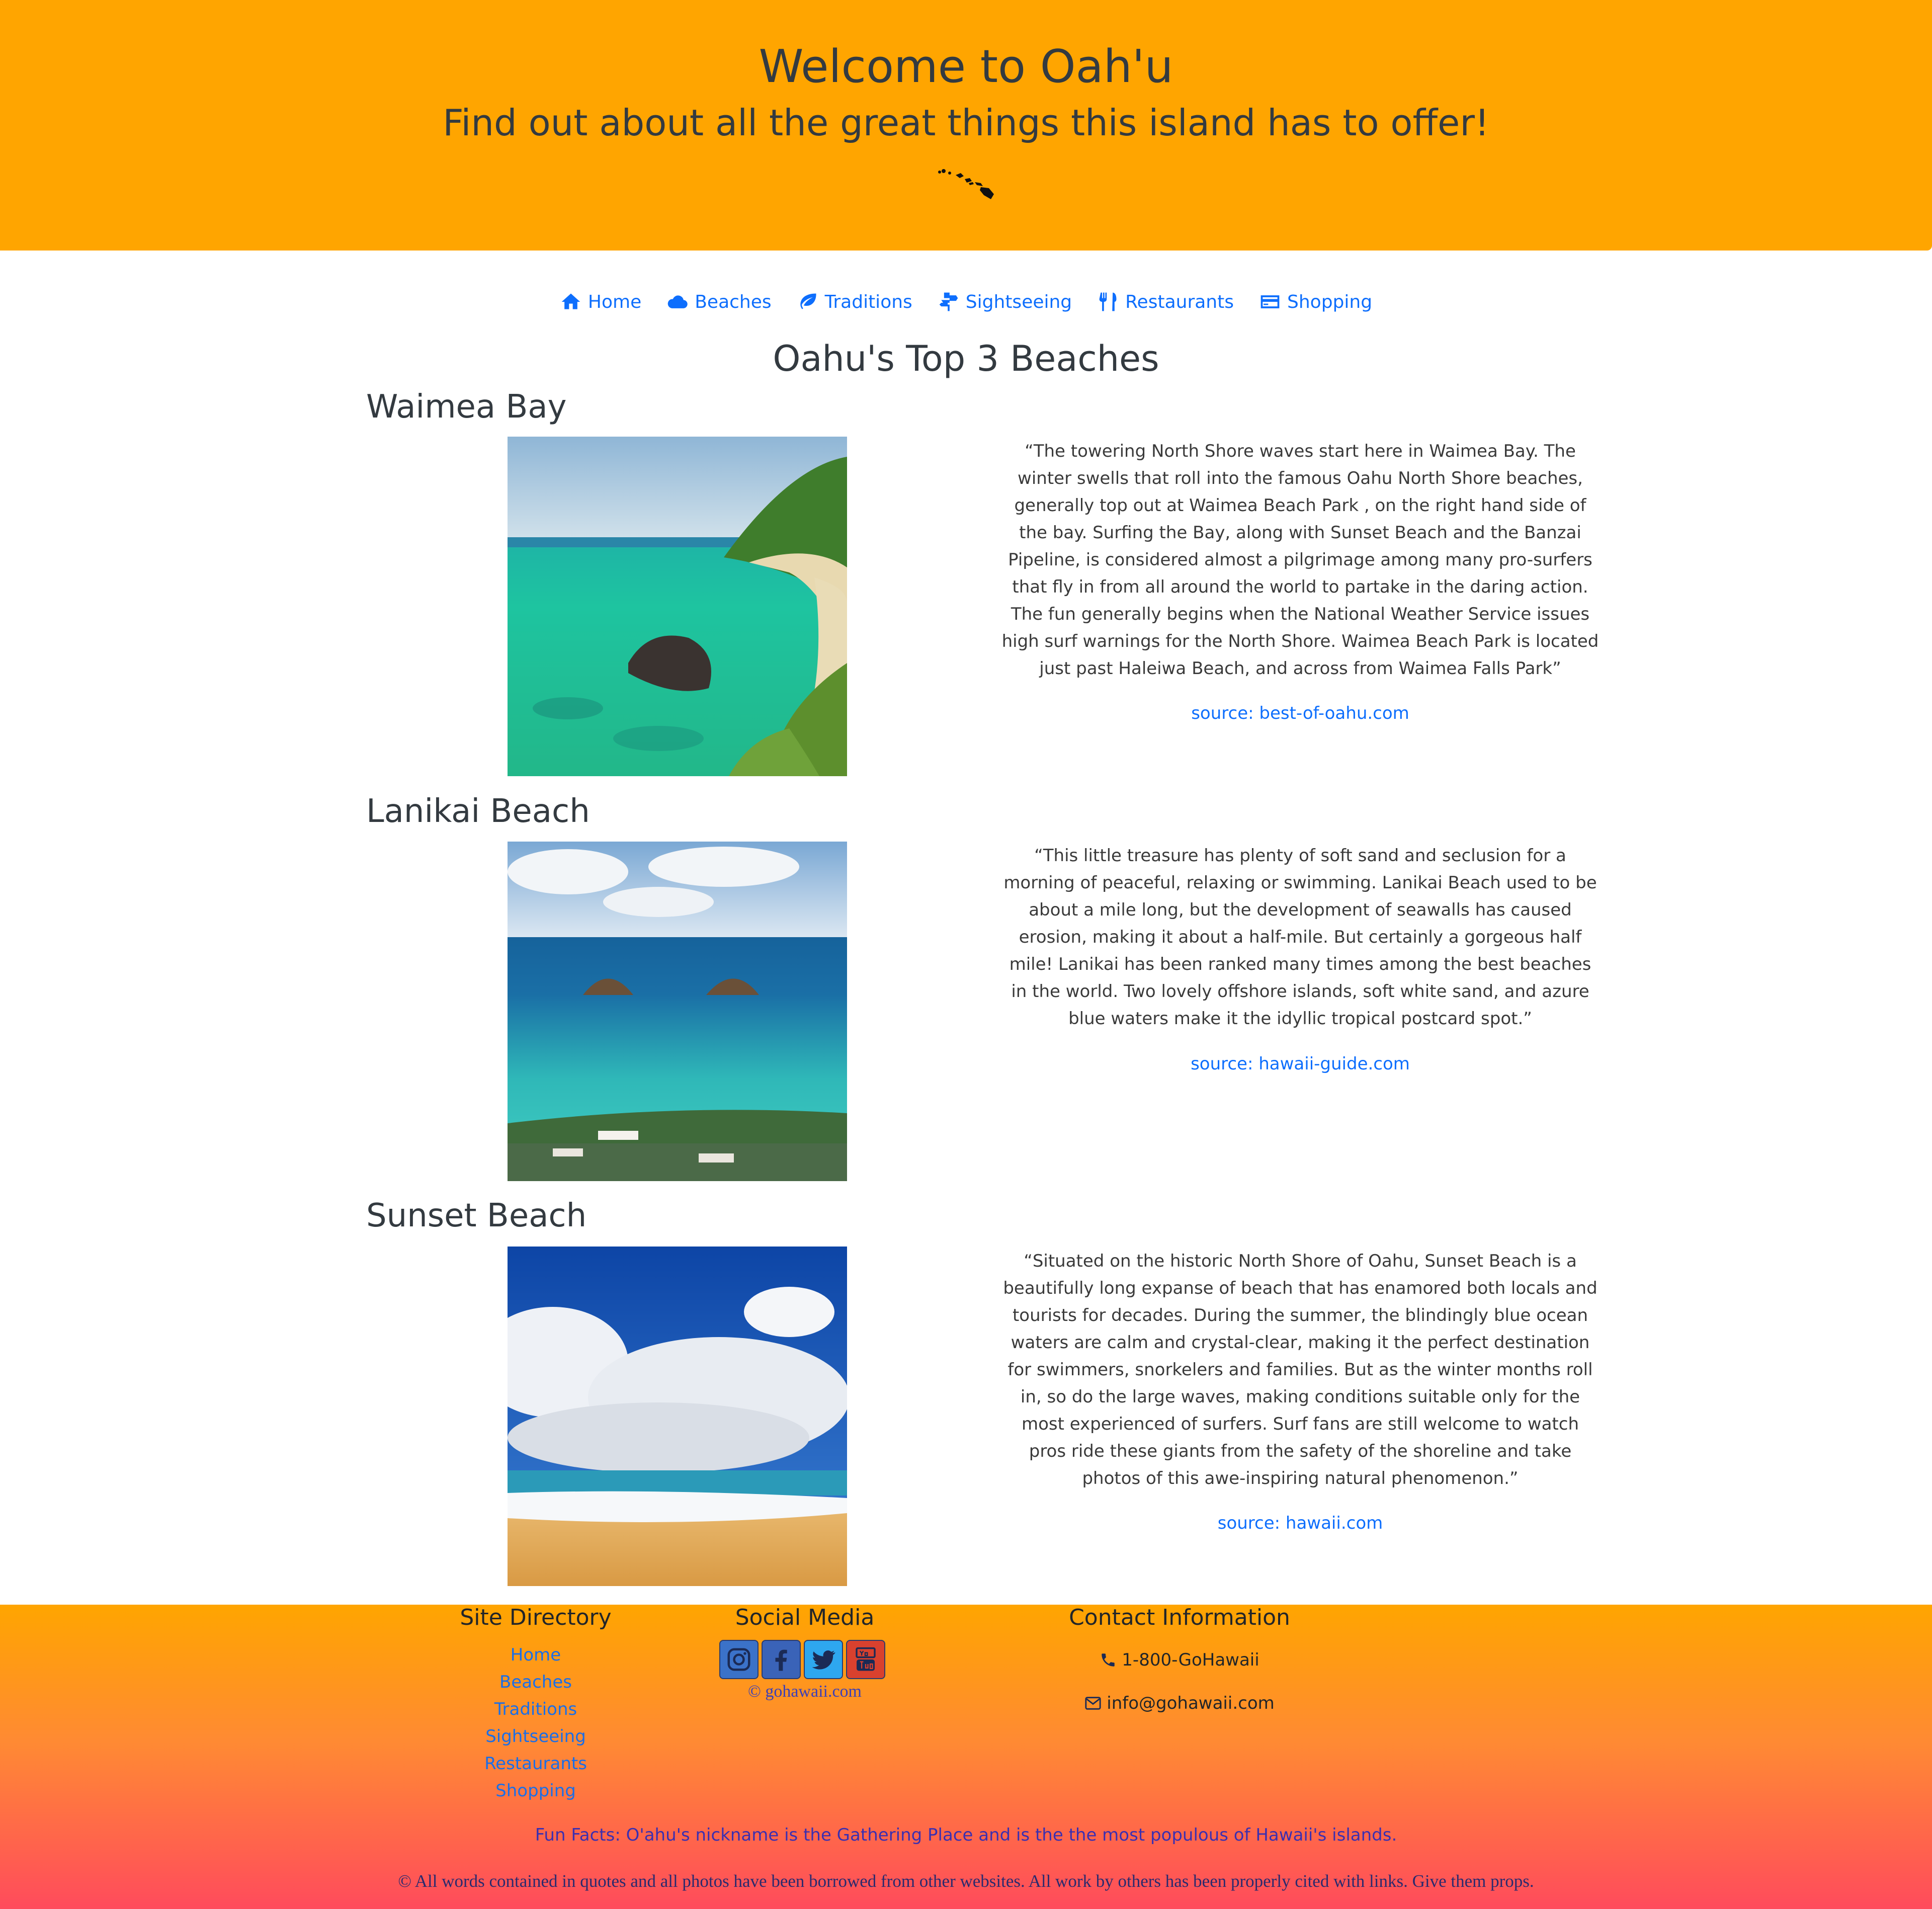  What do you see at coordinates (614, 302) in the screenshot?
I see `nav-home-label: Home` at bounding box center [614, 302].